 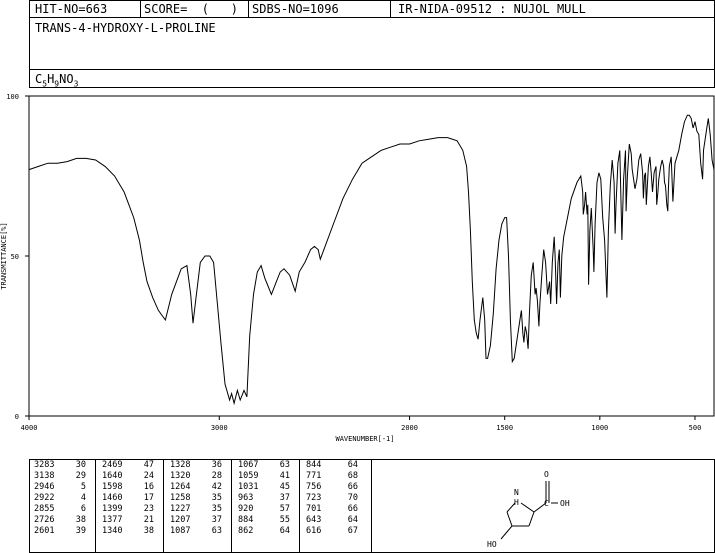 What do you see at coordinates (129, 465) in the screenshot?
I see `peak-row: 2469 47` at bounding box center [129, 465].